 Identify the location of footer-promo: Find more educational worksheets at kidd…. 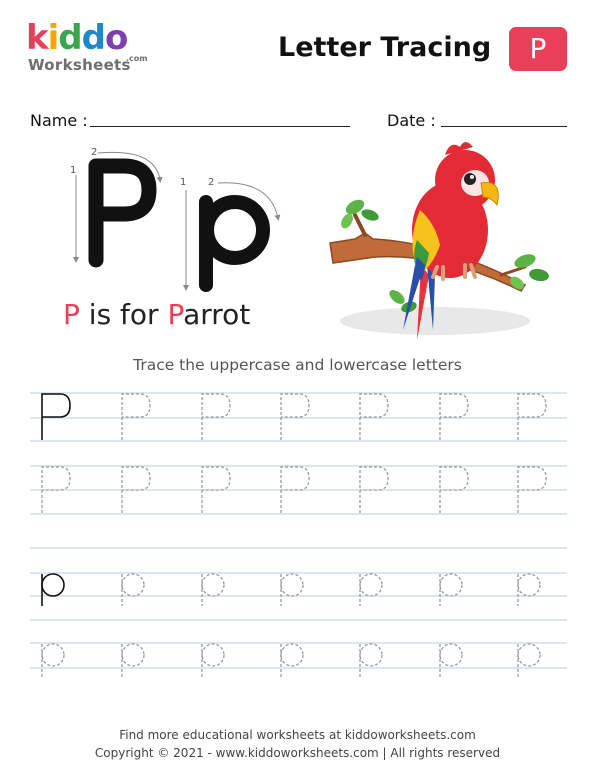
(297, 735).